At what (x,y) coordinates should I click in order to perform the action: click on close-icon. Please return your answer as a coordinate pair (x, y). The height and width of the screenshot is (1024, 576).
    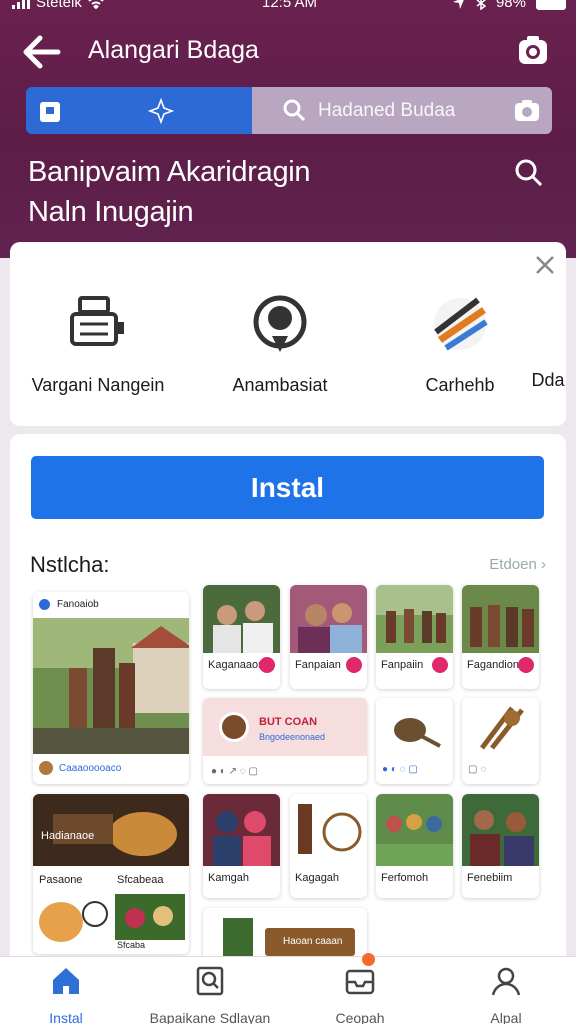
    Looking at the image, I should click on (545, 265).